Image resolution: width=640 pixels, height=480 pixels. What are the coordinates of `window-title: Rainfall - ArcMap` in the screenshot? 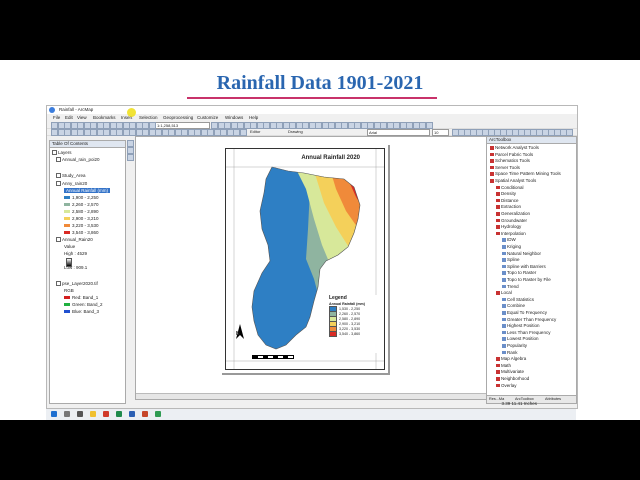 It's located at (76, 109).